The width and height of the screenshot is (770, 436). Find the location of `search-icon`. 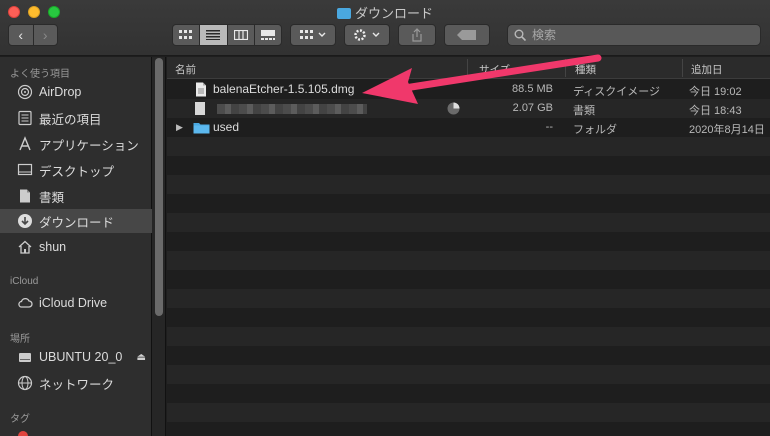

search-icon is located at coordinates (520, 35).